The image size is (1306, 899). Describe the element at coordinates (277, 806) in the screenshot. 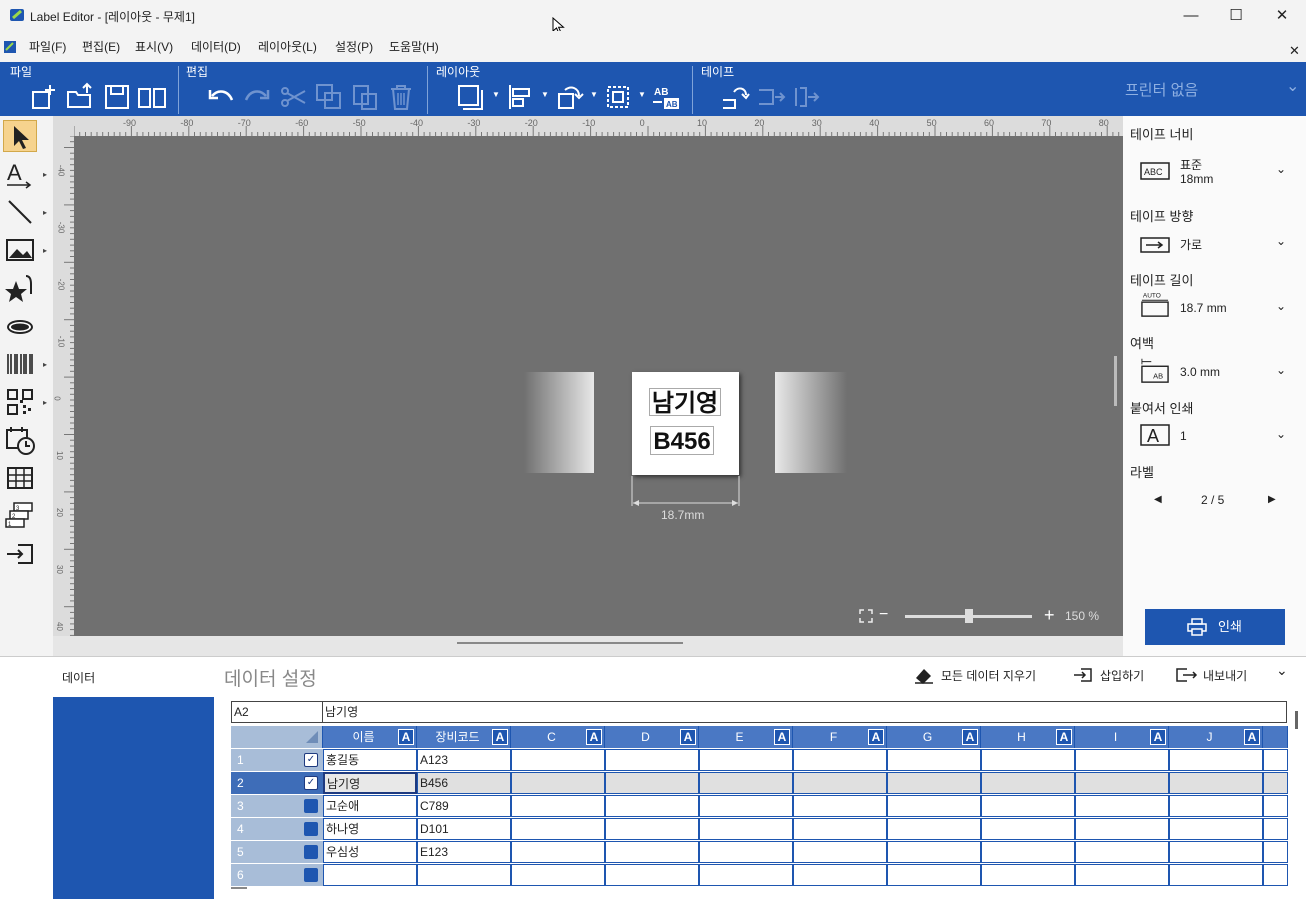

I see `row-header: 3` at that location.